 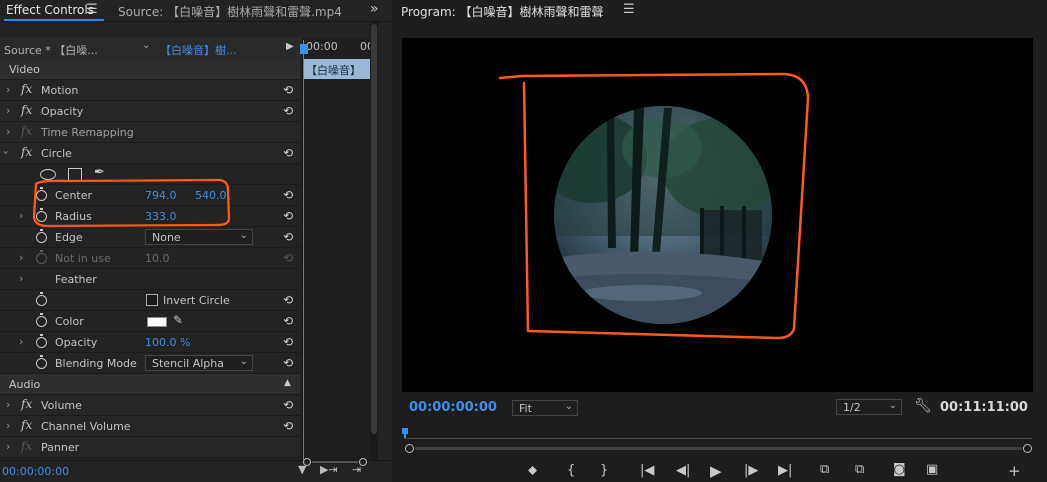 What do you see at coordinates (157, 322) in the screenshot?
I see `color-swatch` at bounding box center [157, 322].